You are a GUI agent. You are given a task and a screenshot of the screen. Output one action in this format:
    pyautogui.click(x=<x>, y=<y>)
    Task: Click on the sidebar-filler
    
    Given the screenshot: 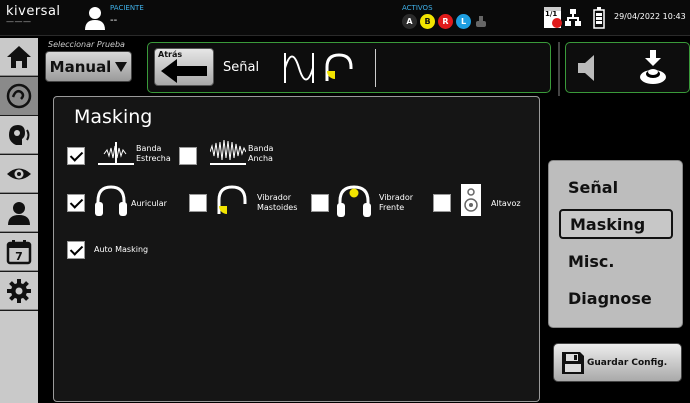 What is the action you would take?
    pyautogui.click(x=19, y=357)
    